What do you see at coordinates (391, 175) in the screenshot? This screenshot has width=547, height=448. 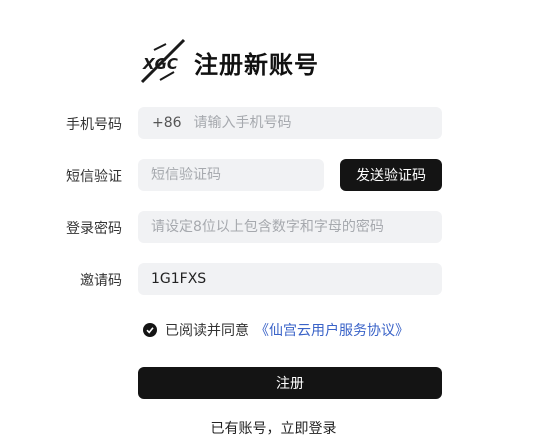 I see `send-code-button: 发送验证码` at bounding box center [391, 175].